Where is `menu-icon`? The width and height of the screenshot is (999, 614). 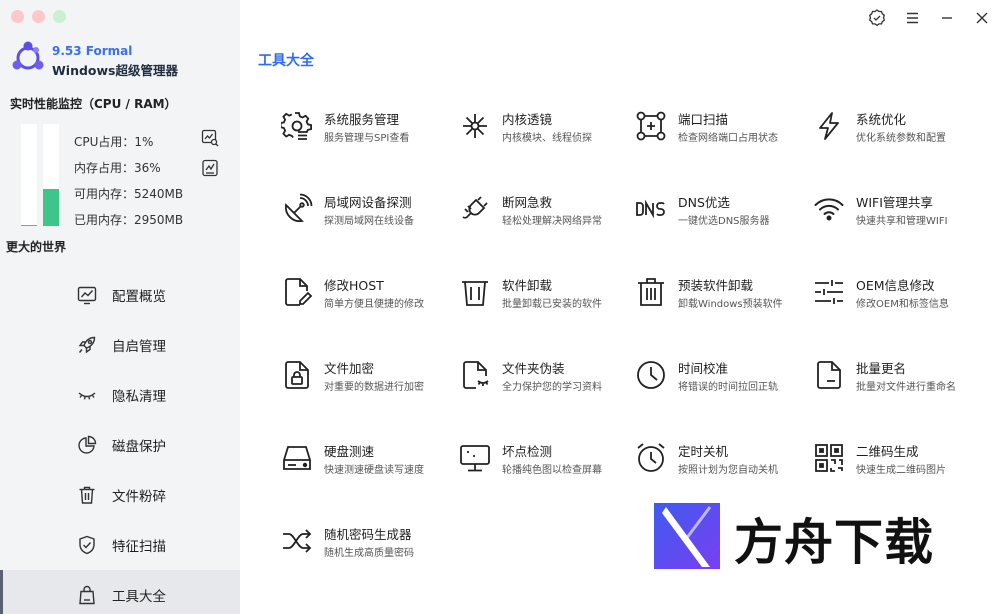 menu-icon is located at coordinates (912, 18).